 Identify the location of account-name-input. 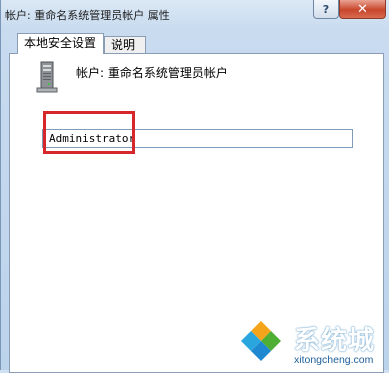
(197, 138).